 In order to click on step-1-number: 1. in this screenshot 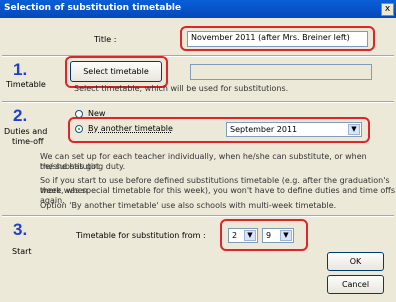, I will do `click(20, 69)`.